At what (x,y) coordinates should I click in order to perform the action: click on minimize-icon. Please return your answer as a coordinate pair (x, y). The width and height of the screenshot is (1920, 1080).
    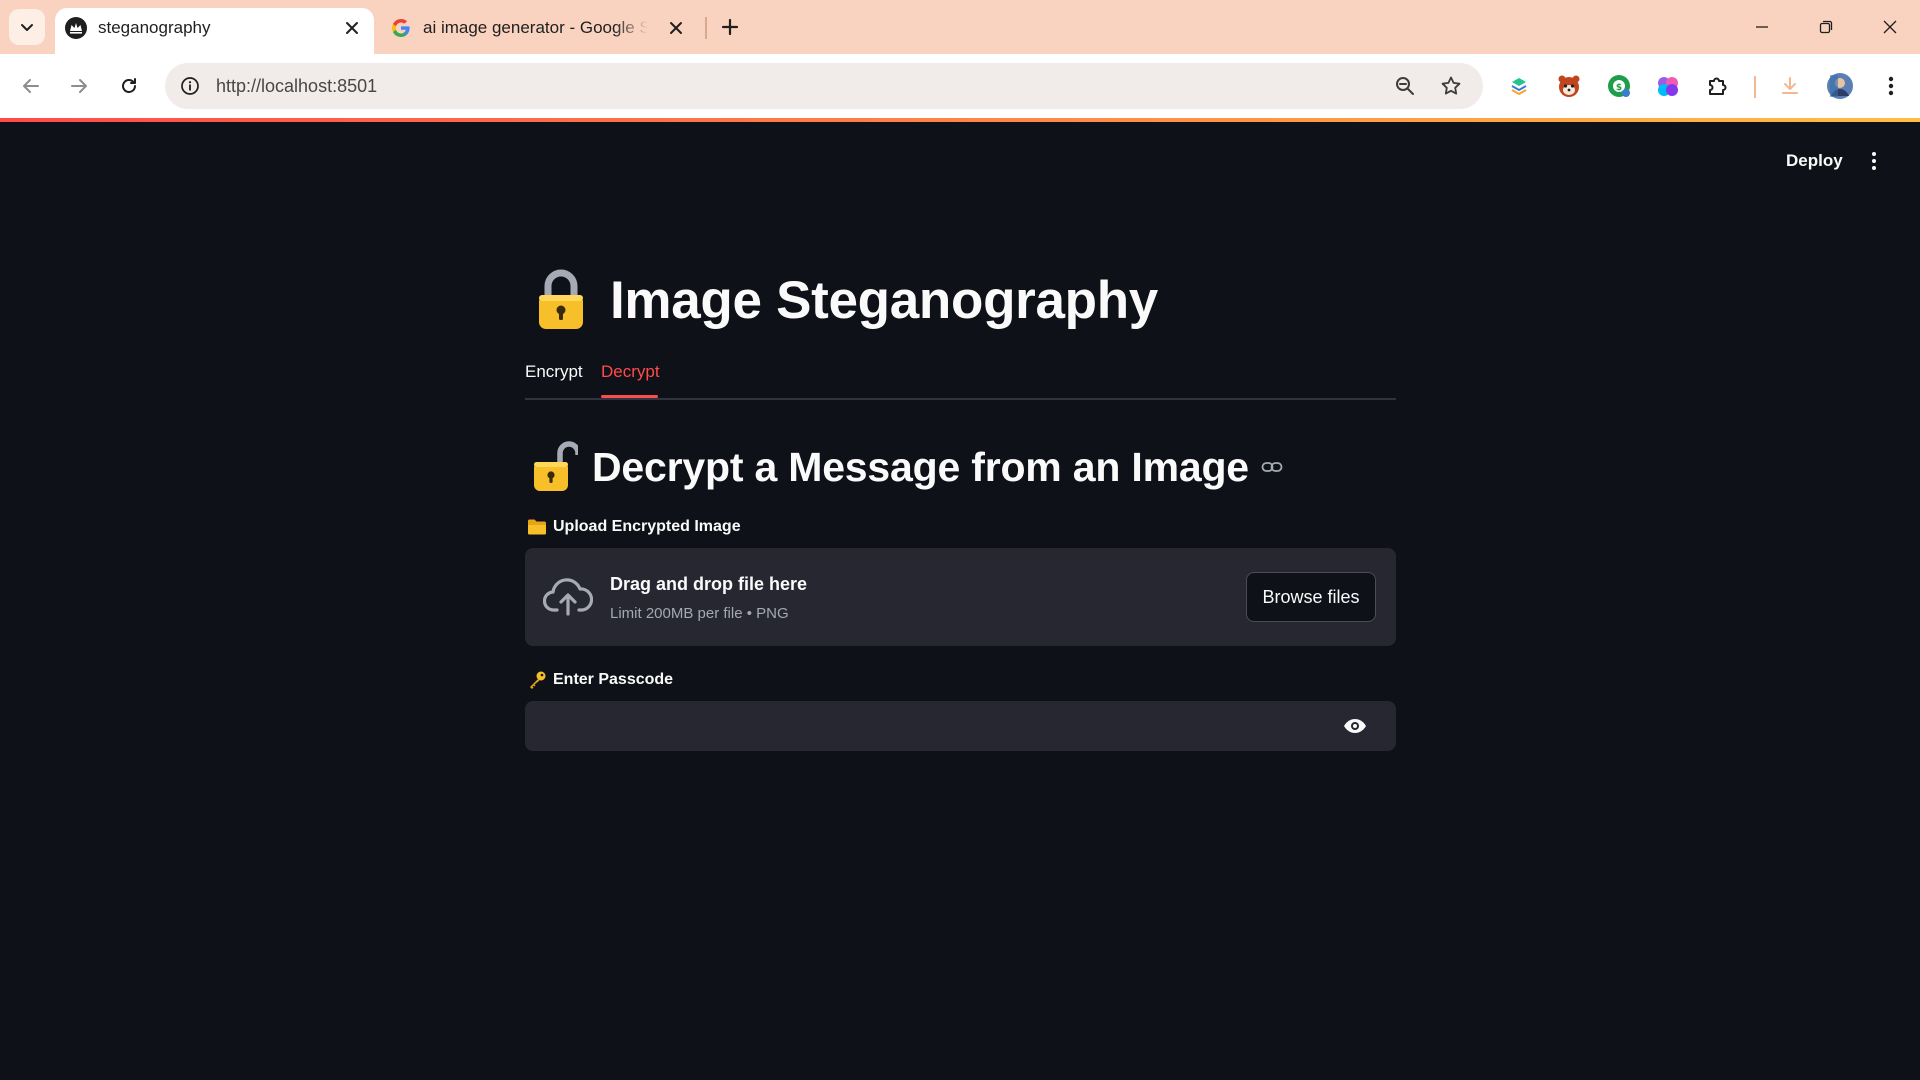
    Looking at the image, I should click on (1762, 27).